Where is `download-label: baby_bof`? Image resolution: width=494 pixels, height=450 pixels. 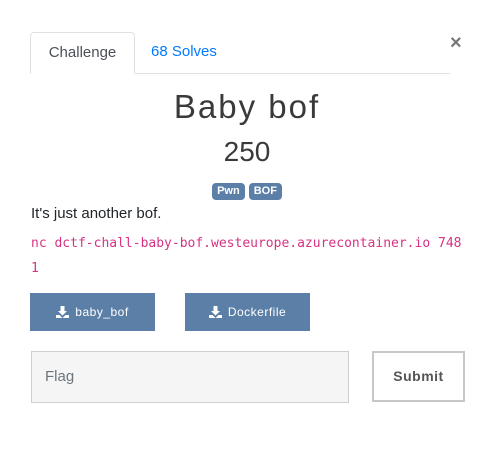 download-label: baby_bof is located at coordinates (102, 312).